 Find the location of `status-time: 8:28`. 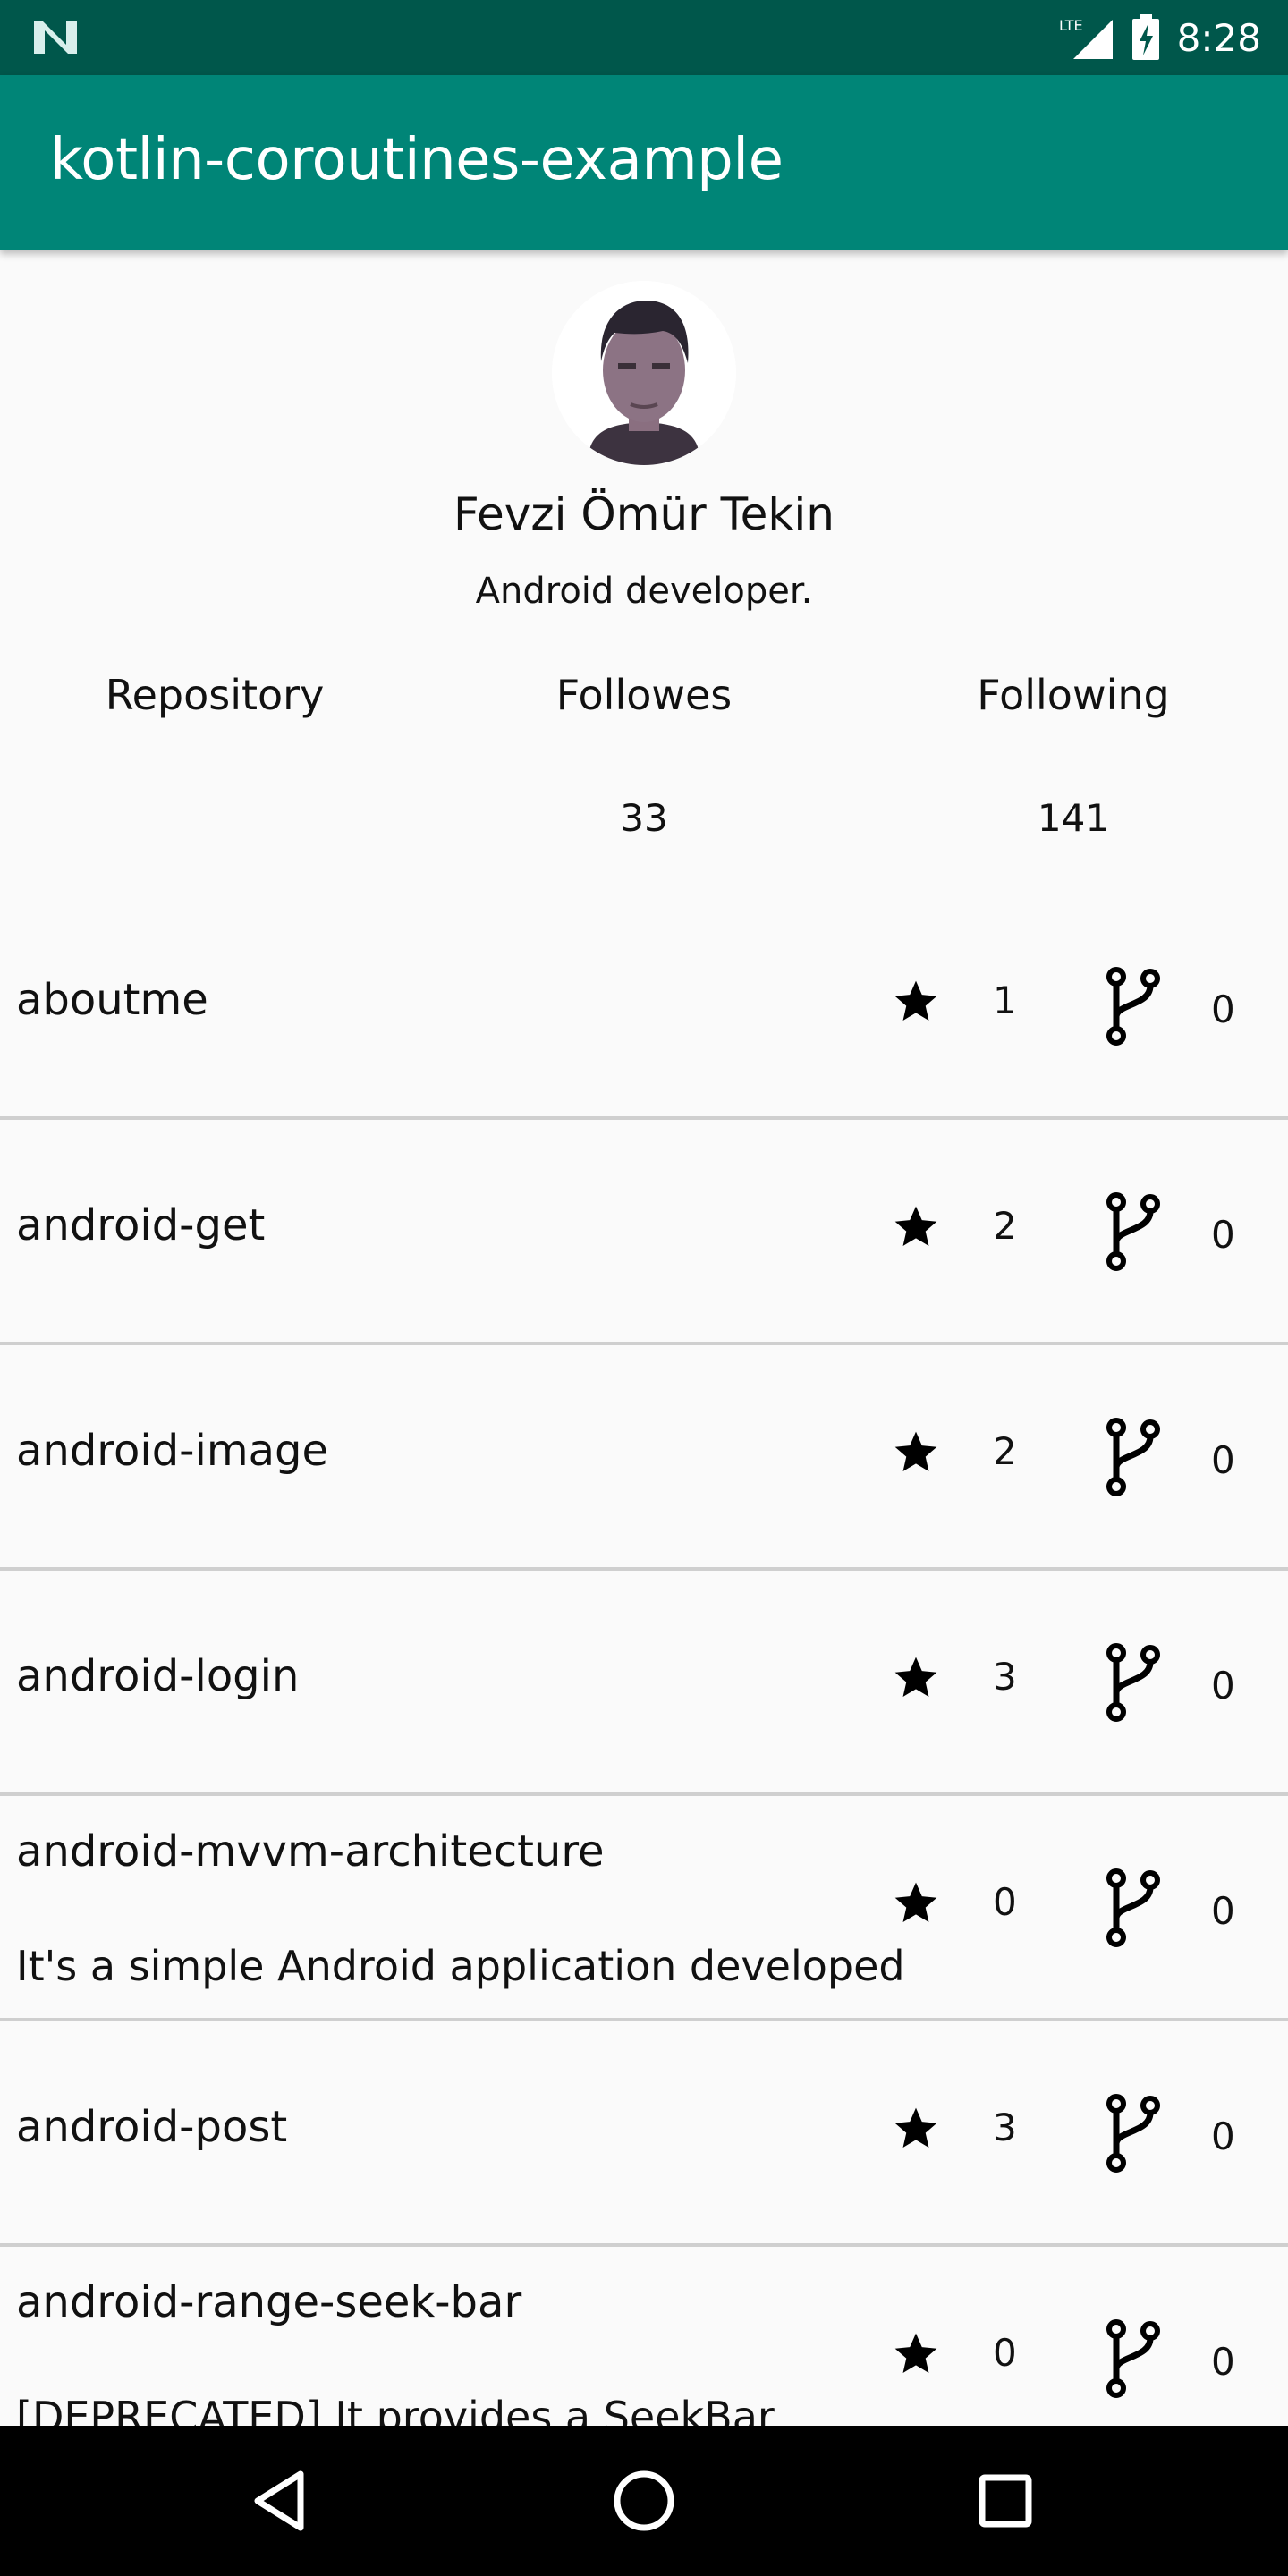

status-time: 8:28 is located at coordinates (1218, 37).